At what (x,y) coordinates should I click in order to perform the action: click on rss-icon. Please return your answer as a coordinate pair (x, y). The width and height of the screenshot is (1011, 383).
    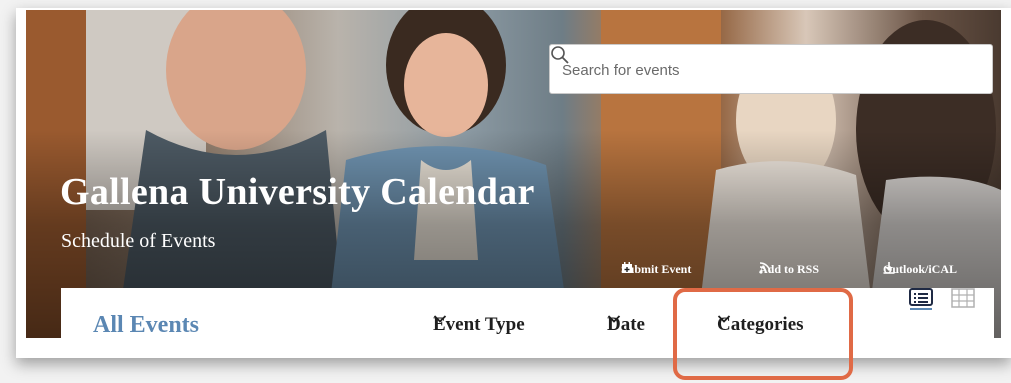
    Looking at the image, I should click on (765, 268).